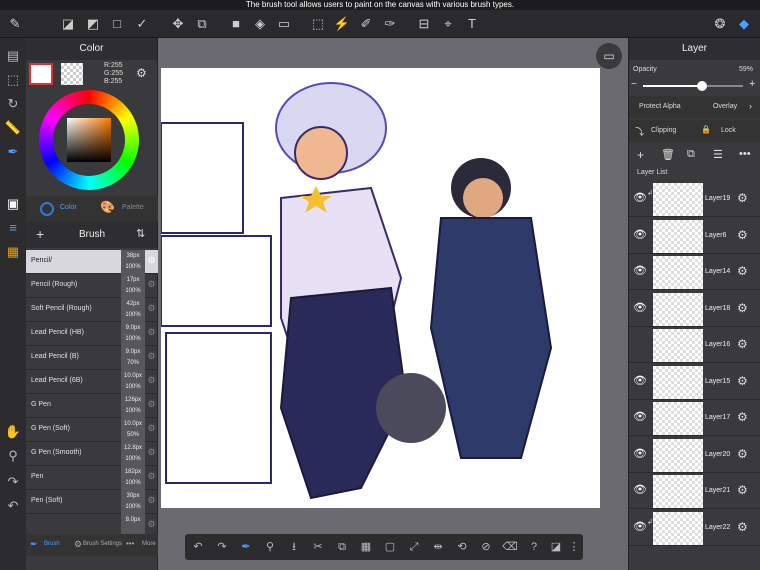 Image resolution: width=760 pixels, height=570 pixels. I want to click on sort-icon: ⇅, so click(140, 233).